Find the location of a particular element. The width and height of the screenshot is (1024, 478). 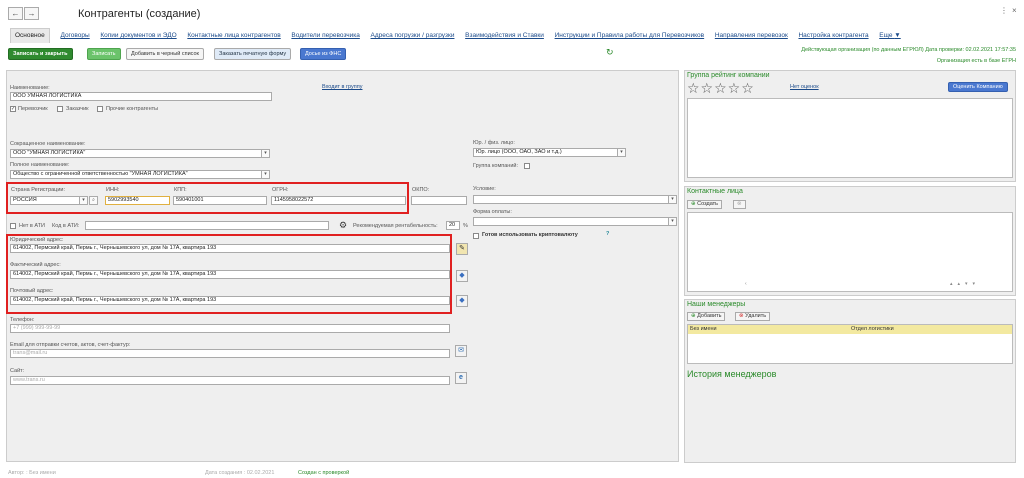

inn-field: 5902993540 is located at coordinates (137, 200).